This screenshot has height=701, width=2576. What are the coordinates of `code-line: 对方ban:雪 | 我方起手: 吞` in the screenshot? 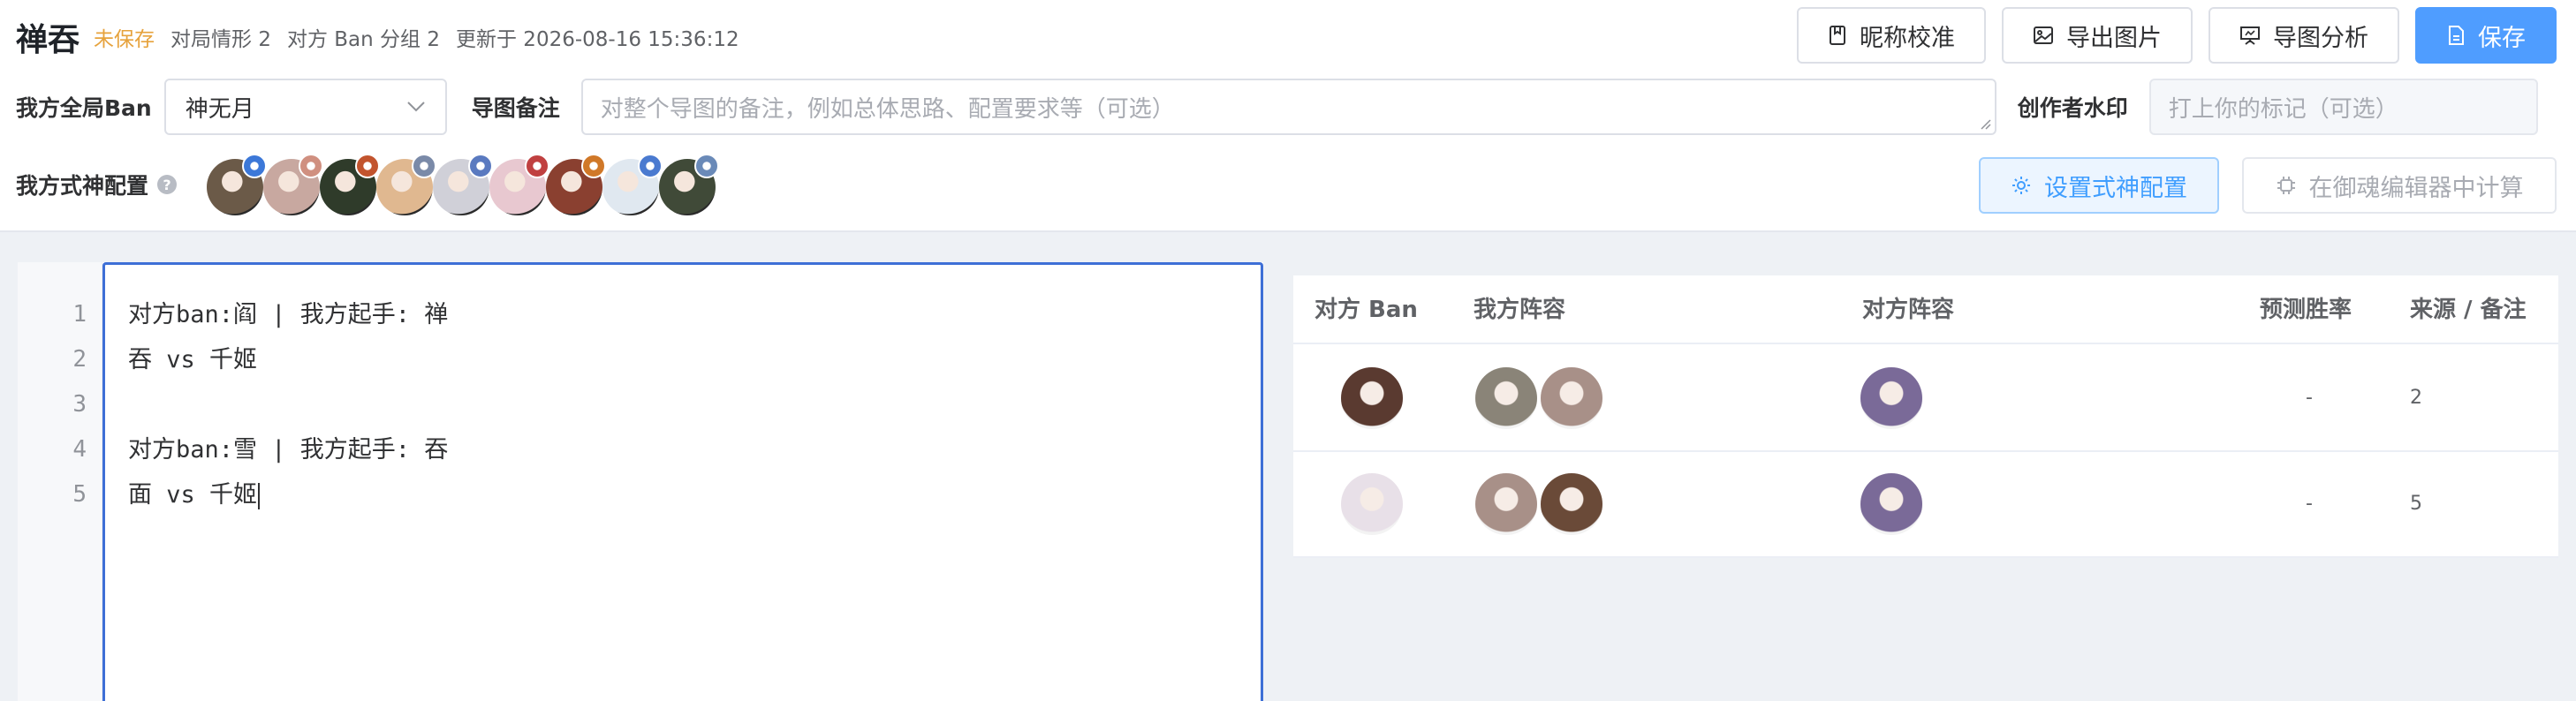 It's located at (288, 449).